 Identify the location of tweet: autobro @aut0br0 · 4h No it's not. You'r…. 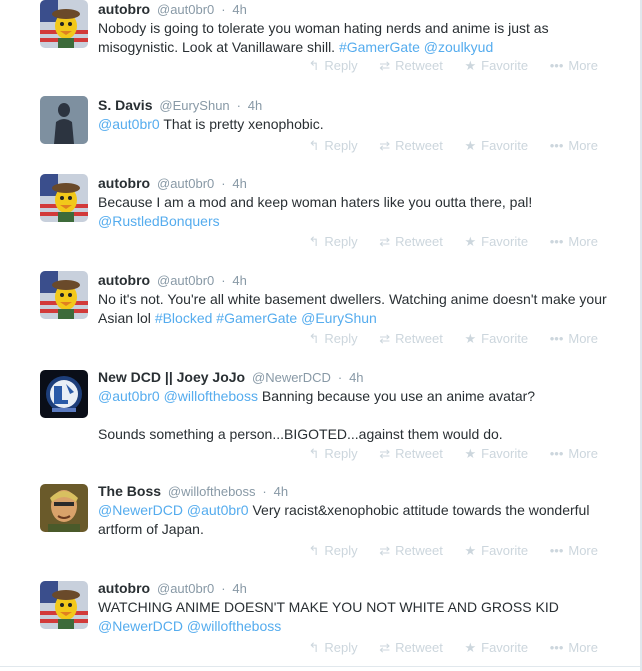
(321, 310).